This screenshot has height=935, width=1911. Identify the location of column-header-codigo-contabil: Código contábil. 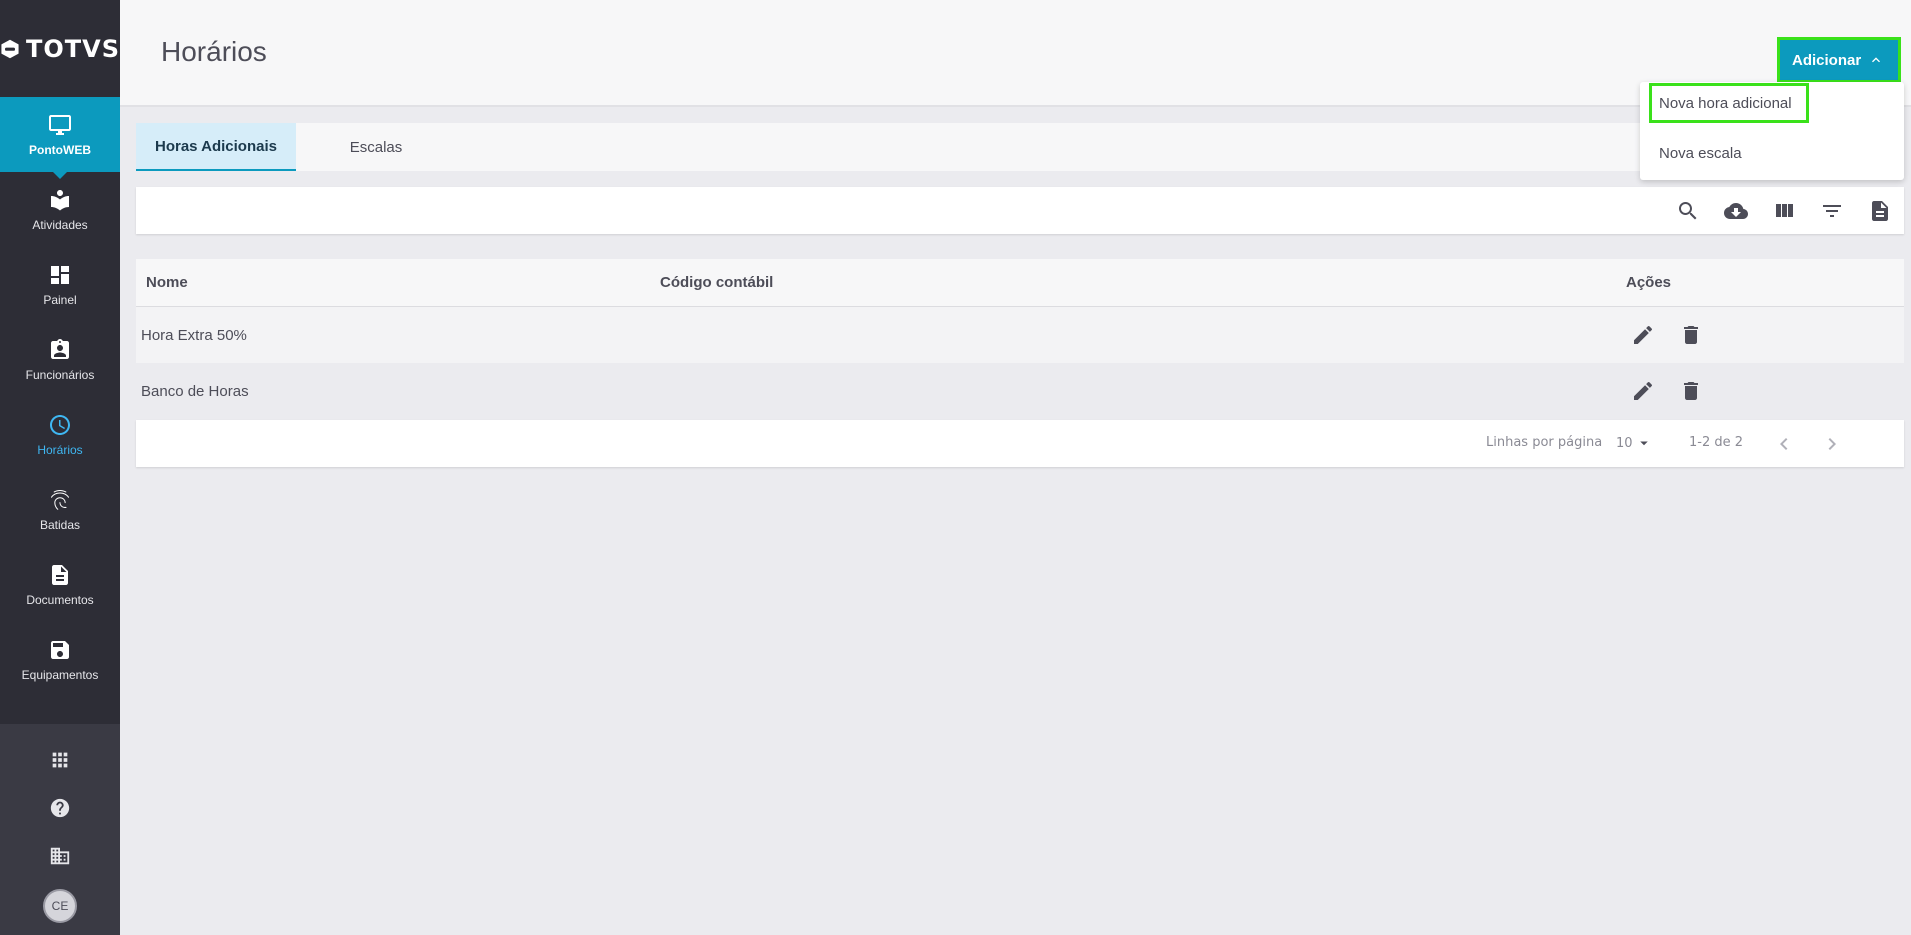
(716, 282).